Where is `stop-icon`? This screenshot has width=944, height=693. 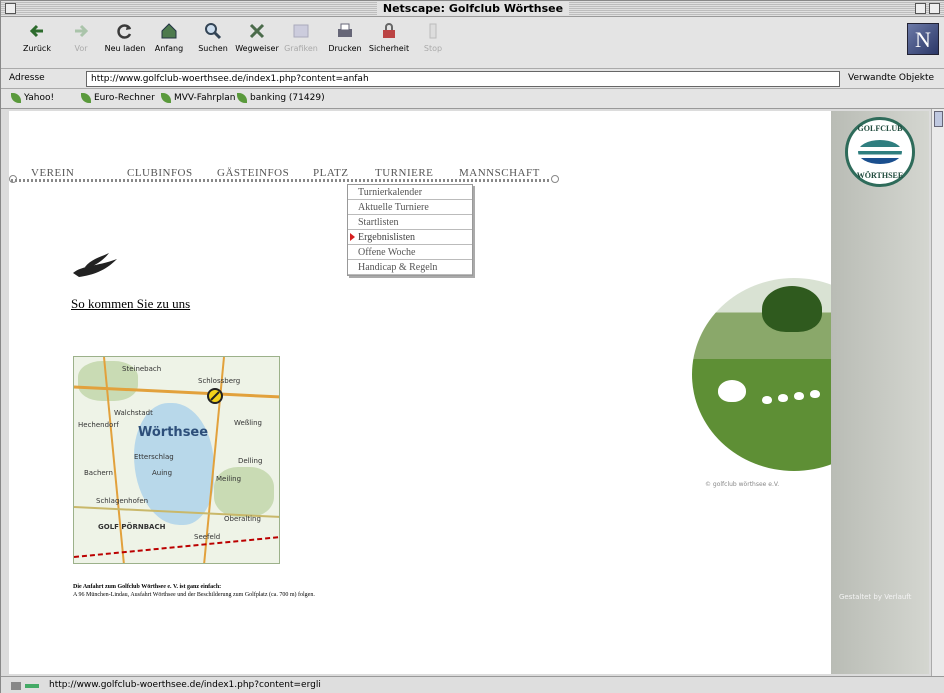 stop-icon is located at coordinates (433, 31).